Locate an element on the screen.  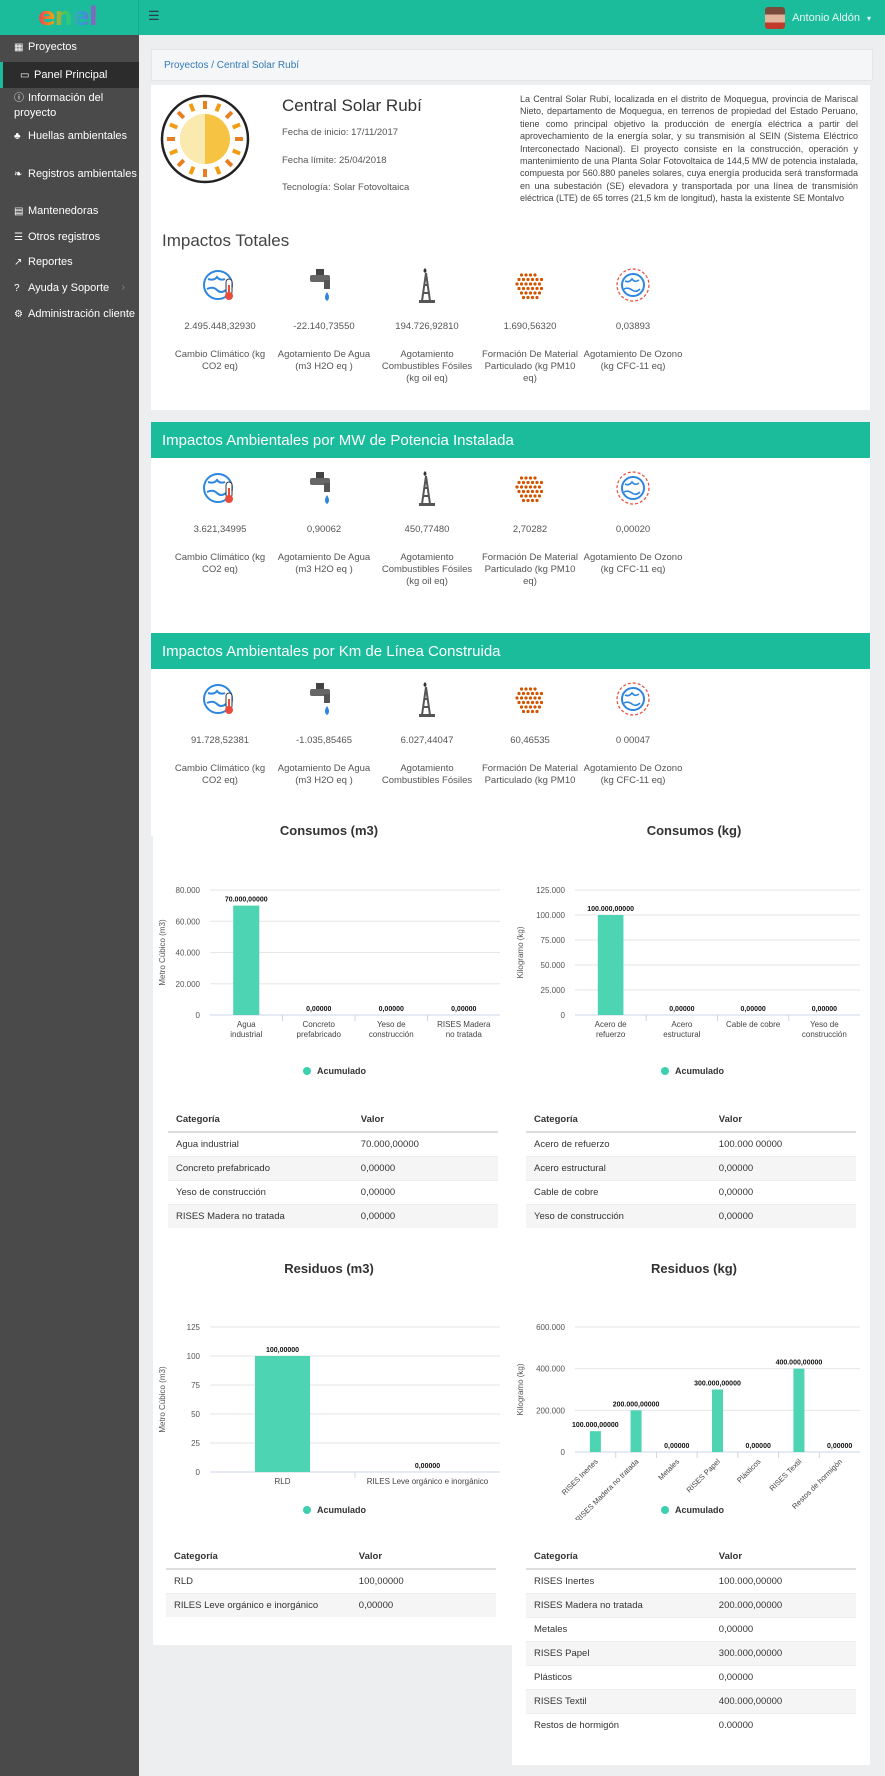
sidebar-item-otros-registros: ☰ Otros registros is located at coordinates (69, 238).